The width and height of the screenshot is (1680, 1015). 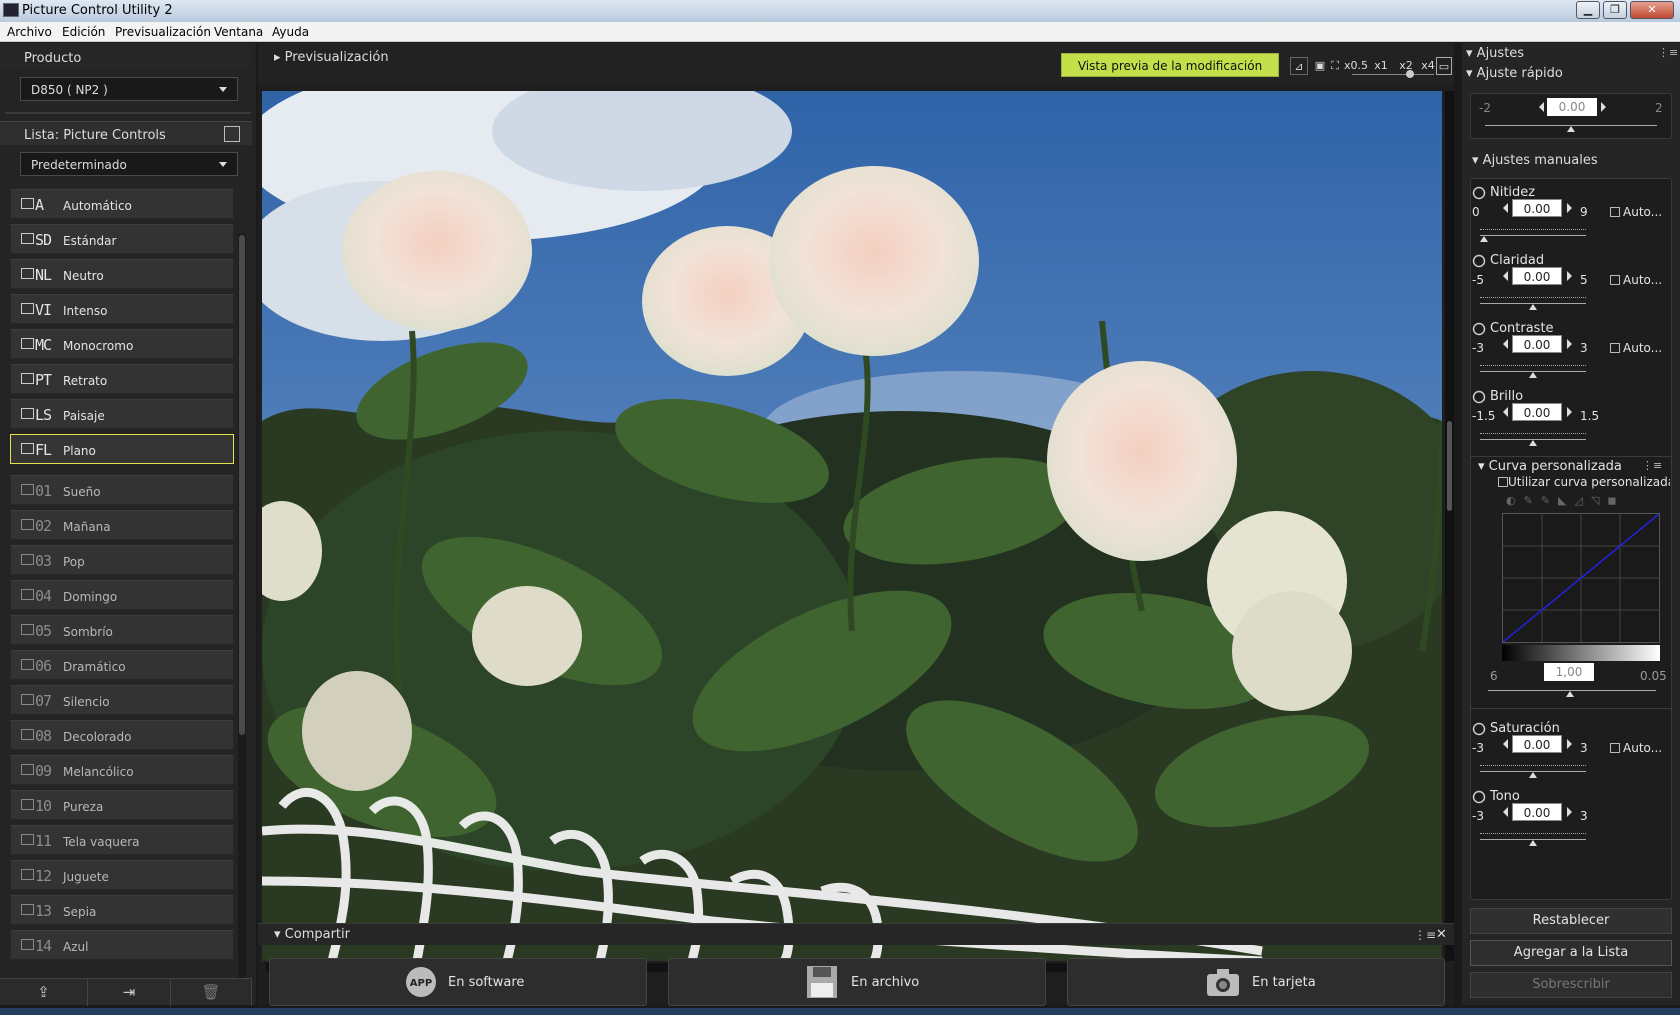 I want to click on preset-item: SD Estándar, so click(x=122, y=239).